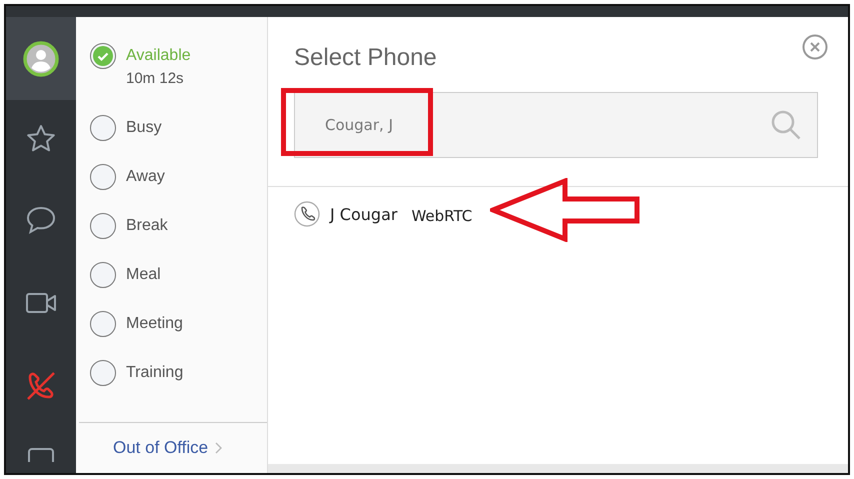  Describe the element at coordinates (365, 58) in the screenshot. I see `dialog-title: Select Phone` at that location.